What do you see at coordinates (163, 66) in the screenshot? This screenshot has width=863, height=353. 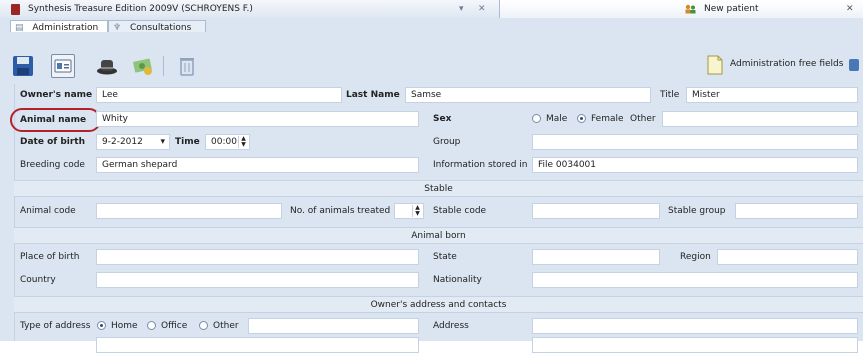 I see `toolbar-separator` at bounding box center [163, 66].